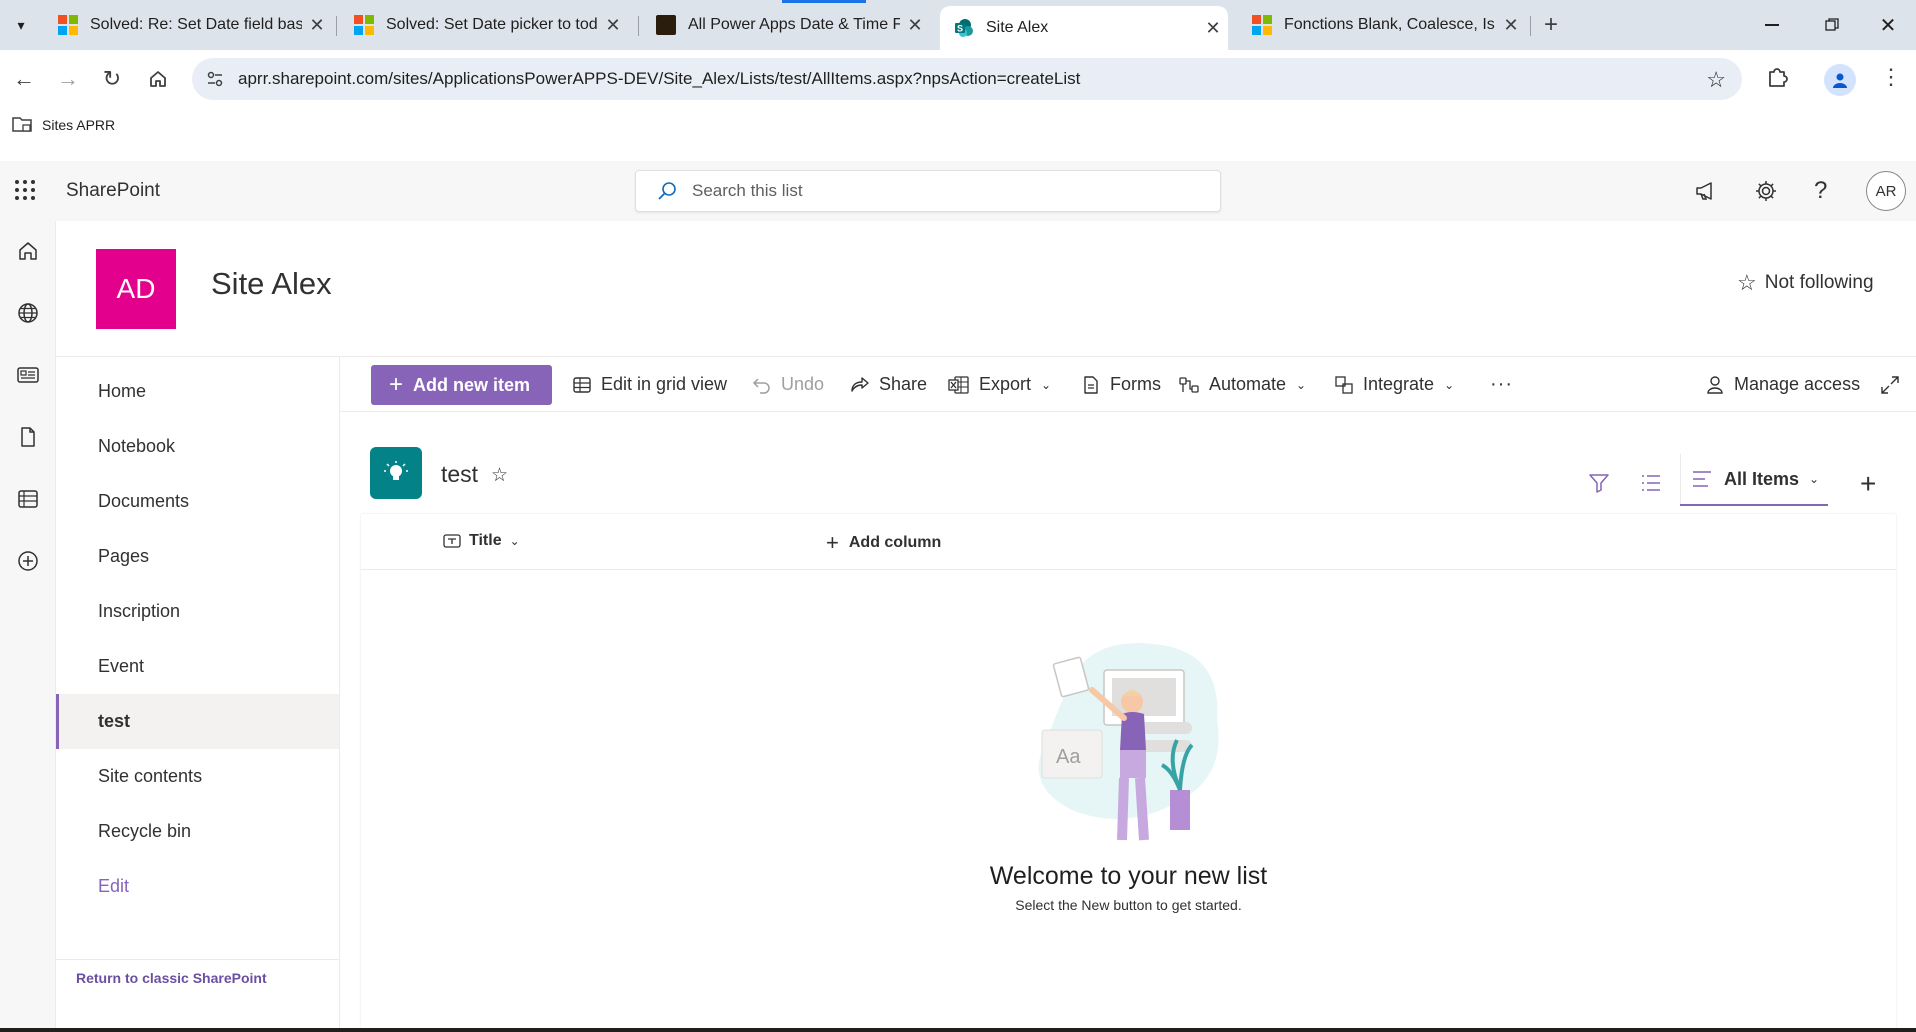 This screenshot has width=1916, height=1032. I want to click on filter-icon, so click(1599, 485).